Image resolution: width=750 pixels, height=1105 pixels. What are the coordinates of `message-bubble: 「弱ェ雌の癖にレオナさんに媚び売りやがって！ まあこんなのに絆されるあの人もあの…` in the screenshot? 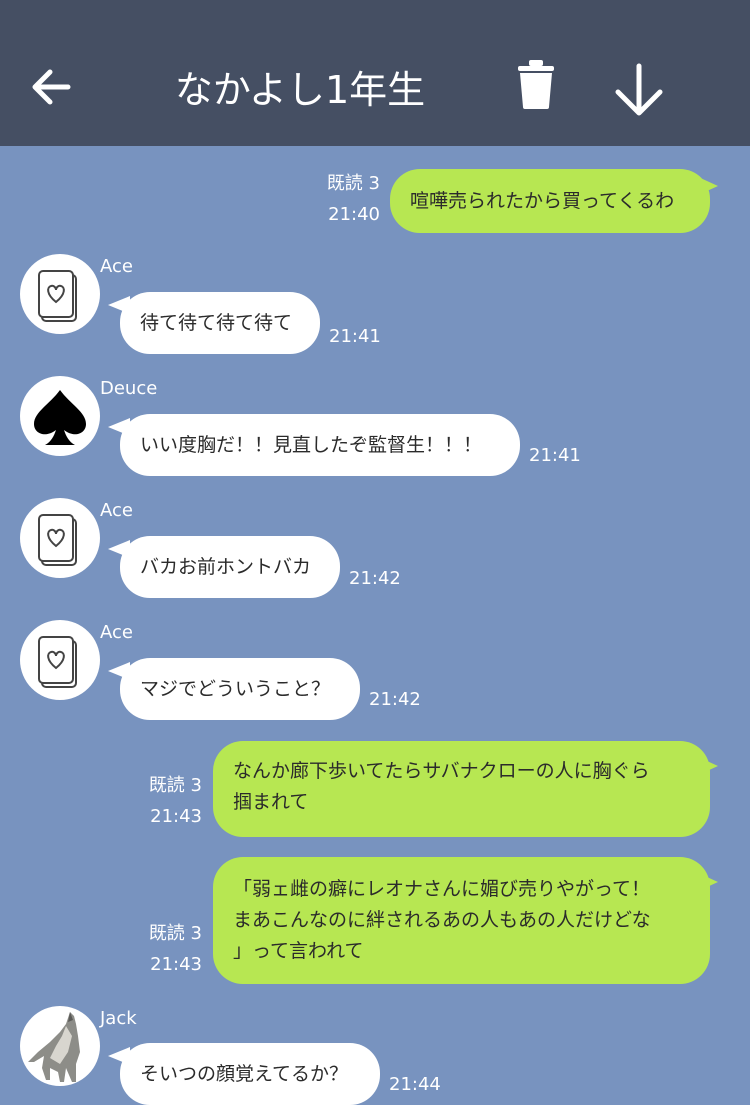 It's located at (461, 920).